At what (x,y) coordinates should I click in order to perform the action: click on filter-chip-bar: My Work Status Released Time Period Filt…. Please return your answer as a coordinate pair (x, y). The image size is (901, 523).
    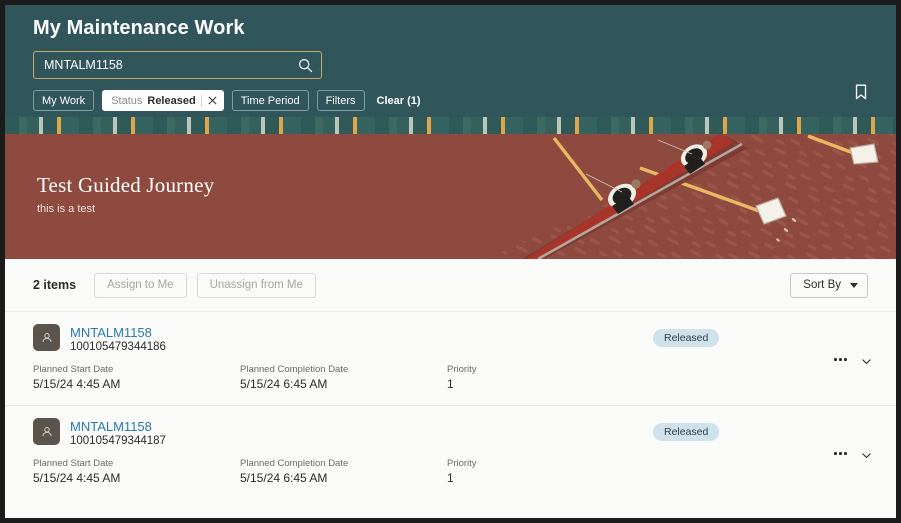
    Looking at the image, I should click on (450, 100).